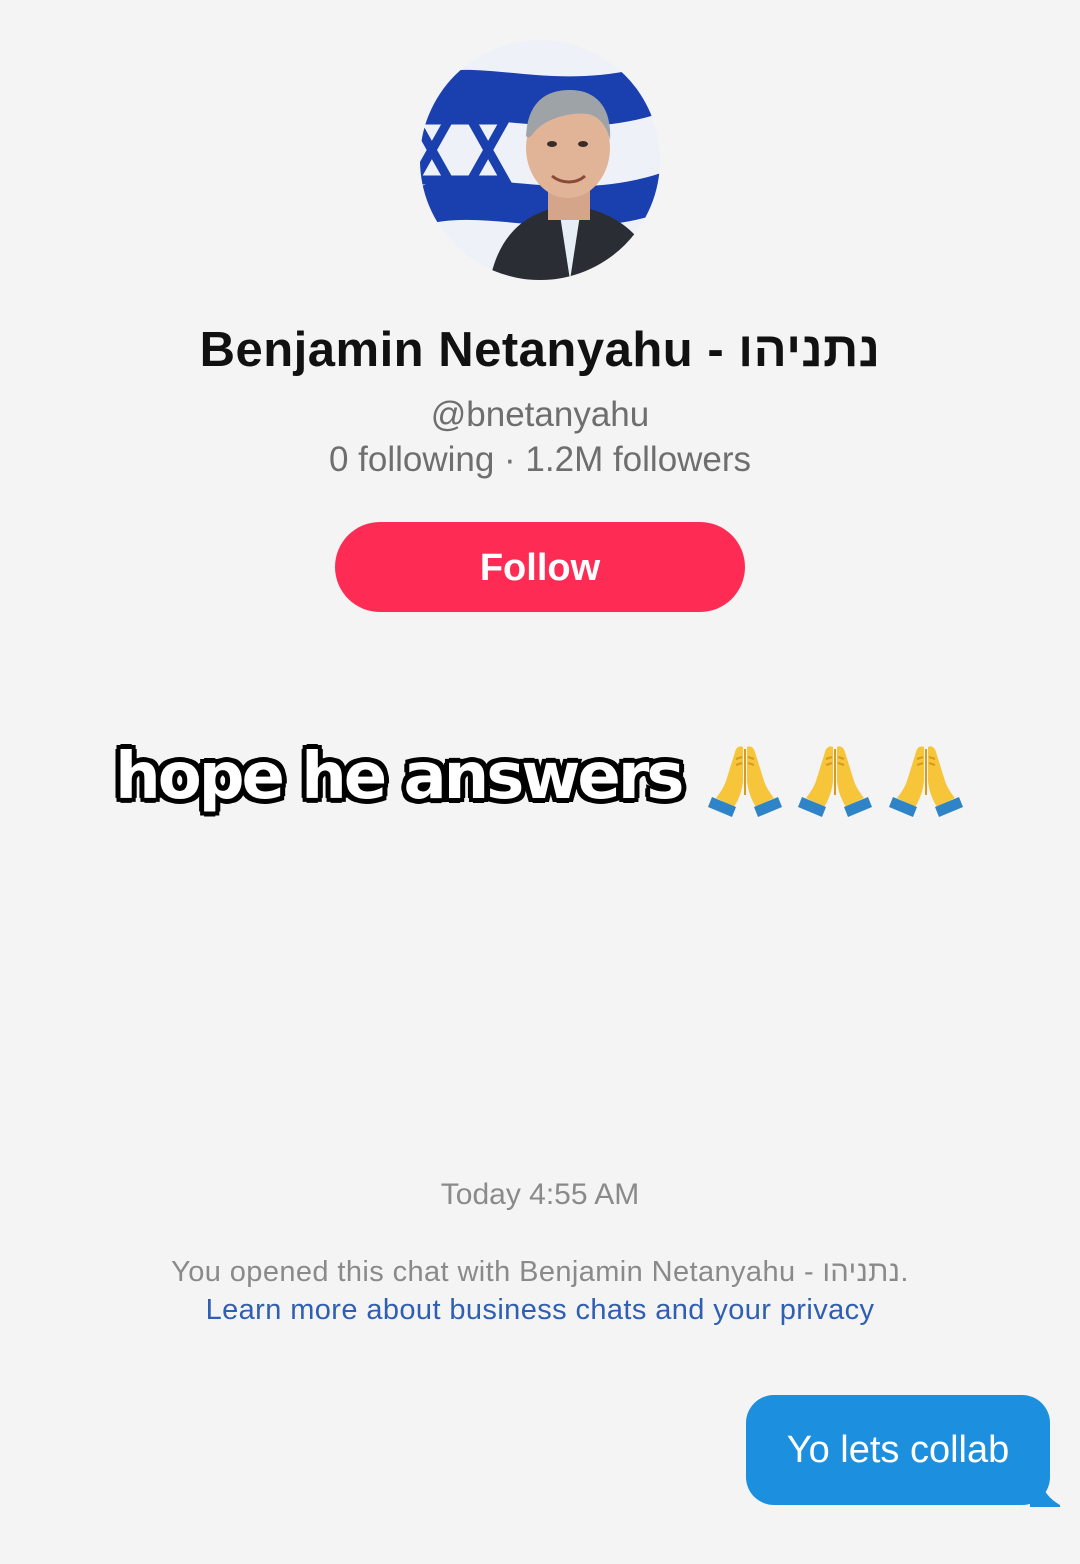  Describe the element at coordinates (540, 414) in the screenshot. I see `profile-handle: @bnetanyahu` at that location.